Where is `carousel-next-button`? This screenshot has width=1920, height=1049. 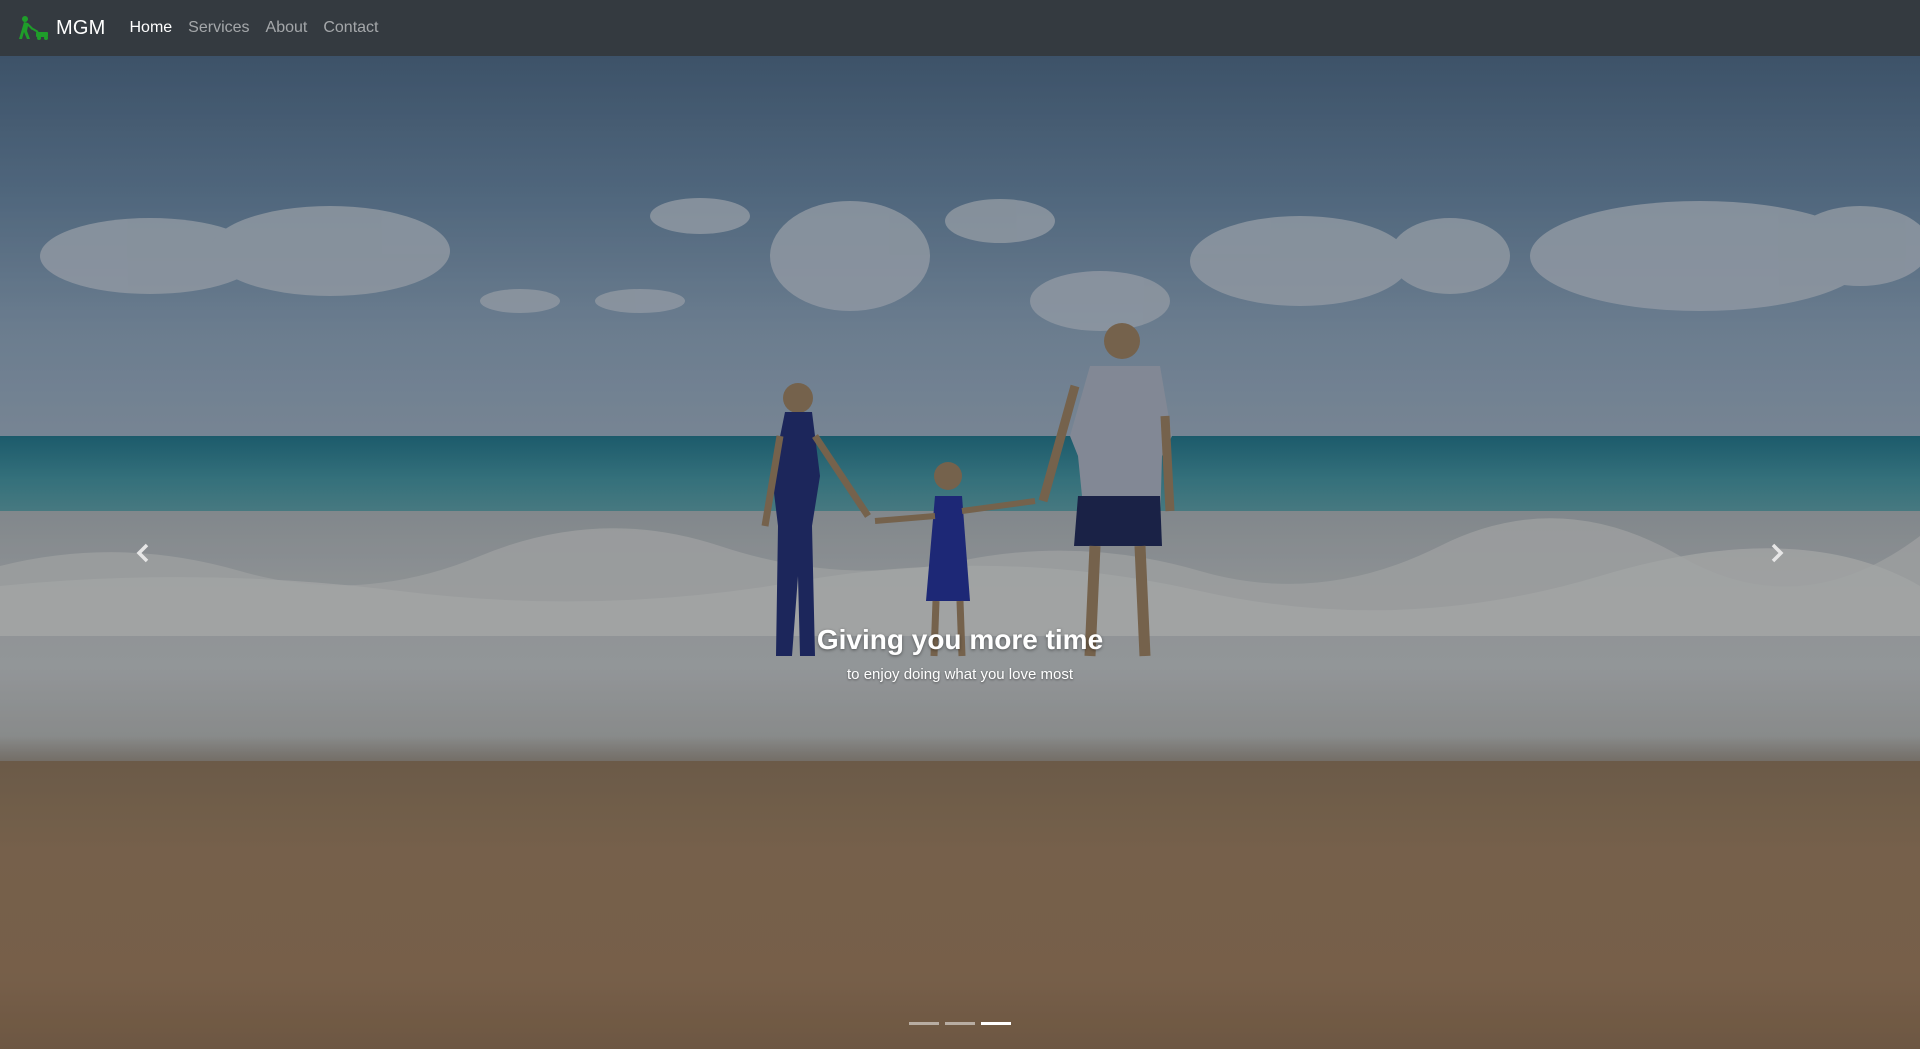
carousel-next-button is located at coordinates (1776, 552).